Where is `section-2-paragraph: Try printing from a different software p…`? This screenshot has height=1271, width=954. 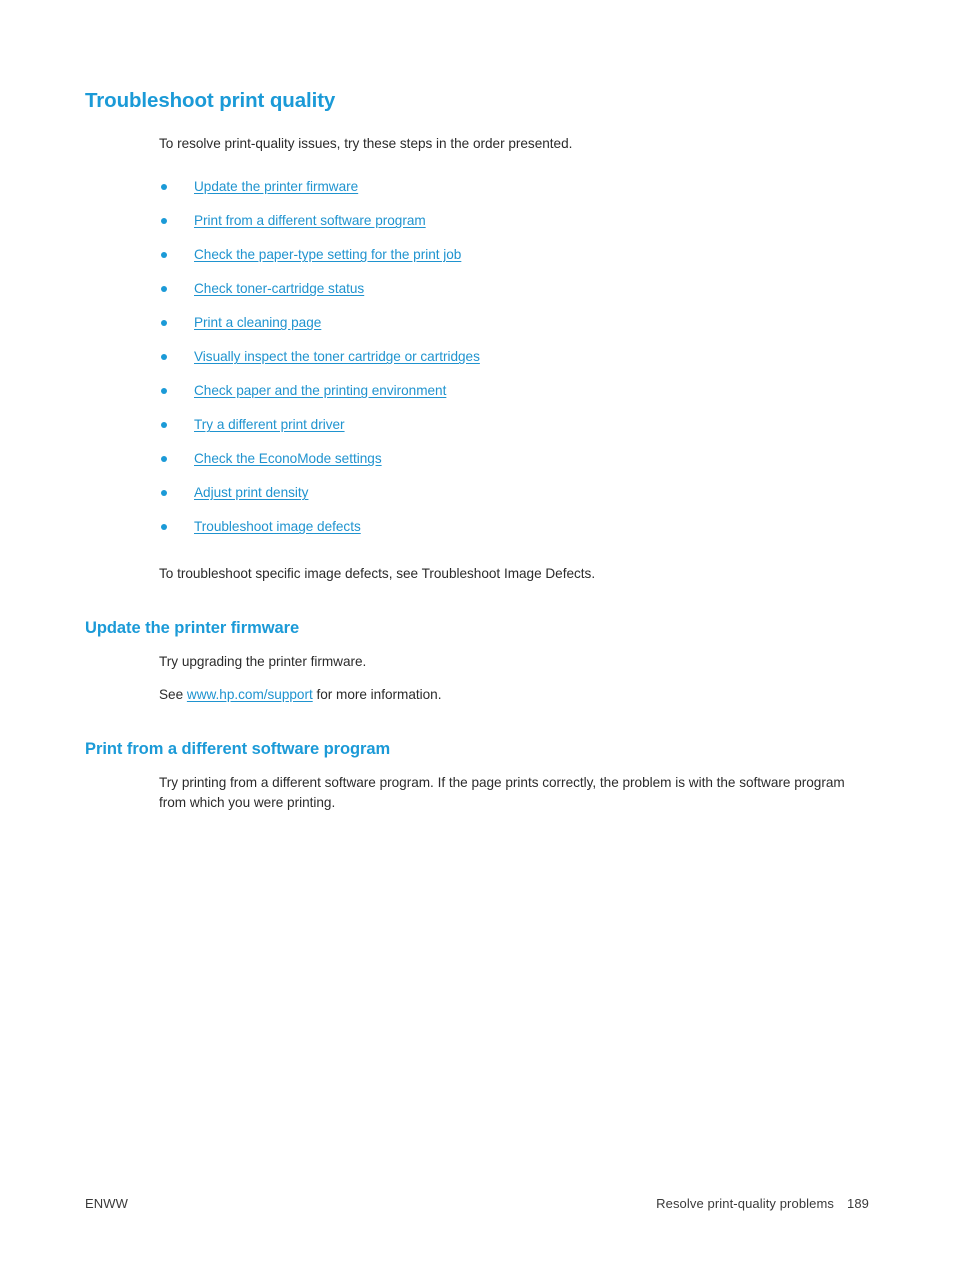 section-2-paragraph: Try printing from a different software p… is located at coordinates (502, 792).